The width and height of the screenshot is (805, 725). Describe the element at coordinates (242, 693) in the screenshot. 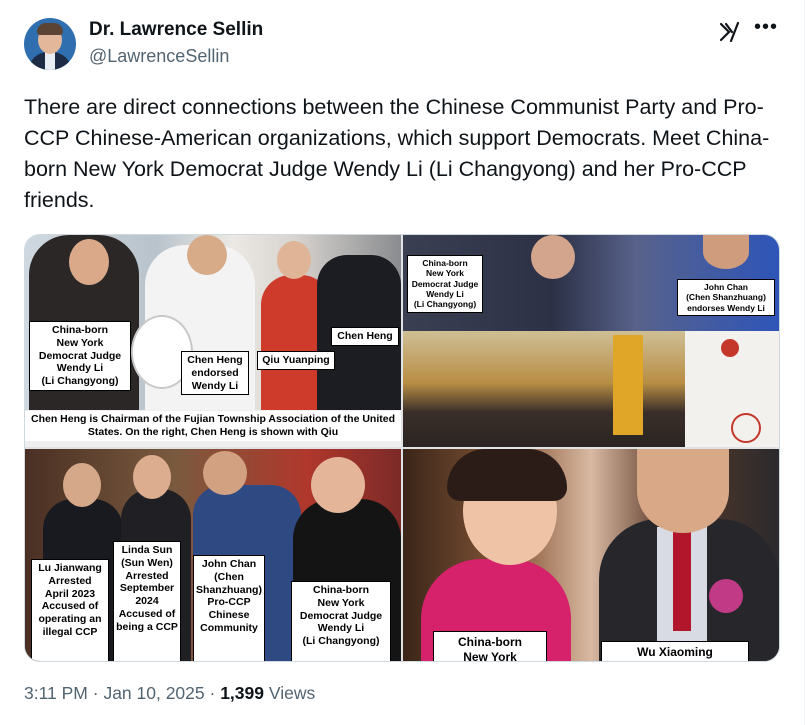

I see `views-count: 1,399` at that location.